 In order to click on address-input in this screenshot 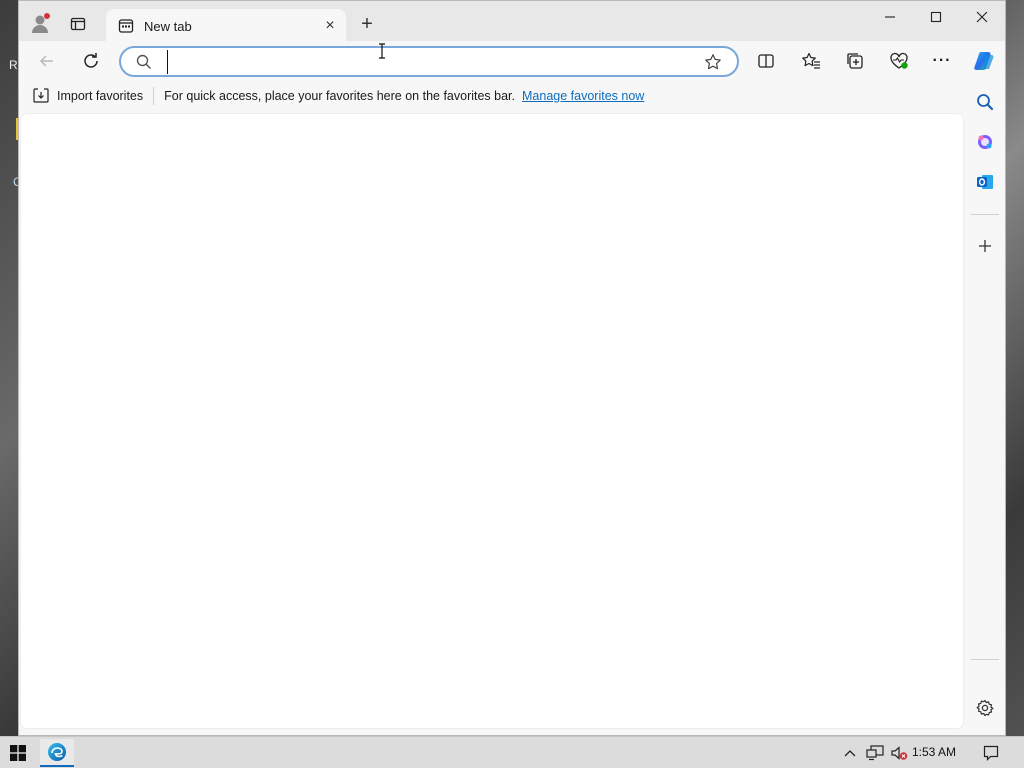, I will do `click(432, 61)`.